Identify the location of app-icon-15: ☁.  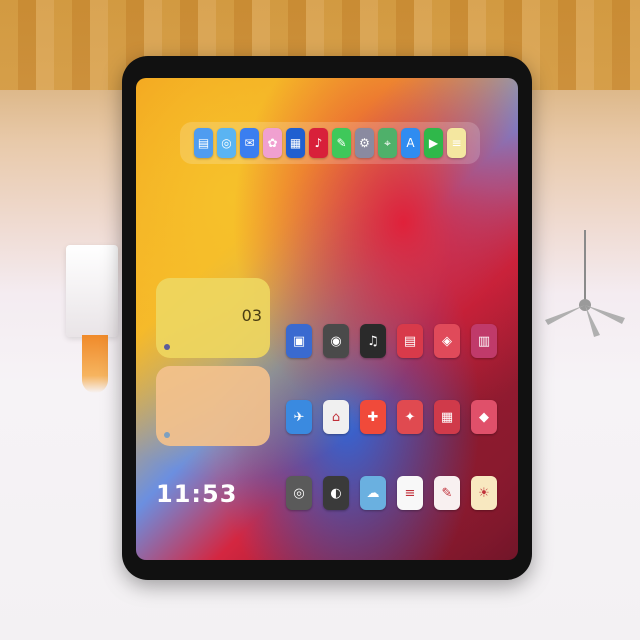
(373, 493).